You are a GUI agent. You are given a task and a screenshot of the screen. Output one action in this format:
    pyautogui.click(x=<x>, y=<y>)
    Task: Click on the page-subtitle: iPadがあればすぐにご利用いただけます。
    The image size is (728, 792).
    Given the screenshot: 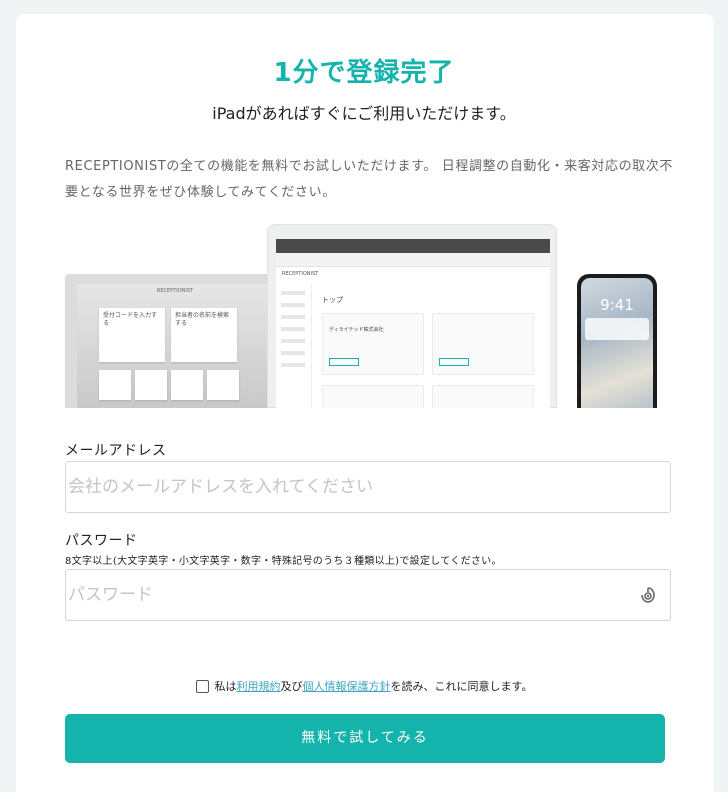 What is the action you would take?
    pyautogui.click(x=364, y=113)
    